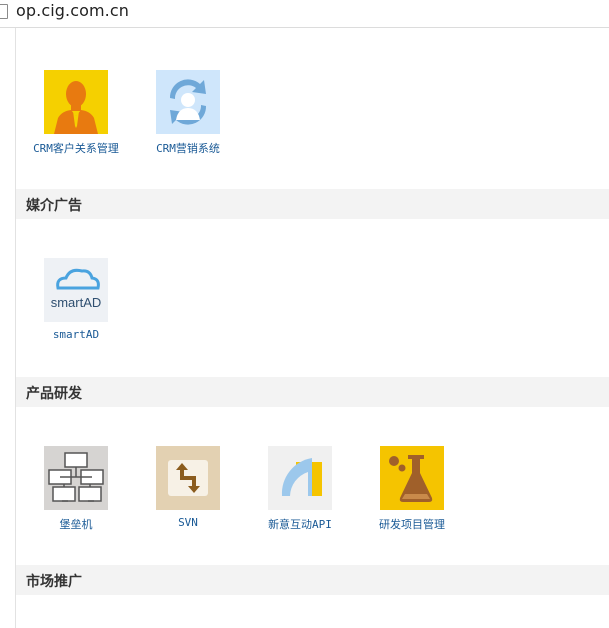  Describe the element at coordinates (188, 148) in the screenshot. I see `app-label: CRM营销系统` at that location.